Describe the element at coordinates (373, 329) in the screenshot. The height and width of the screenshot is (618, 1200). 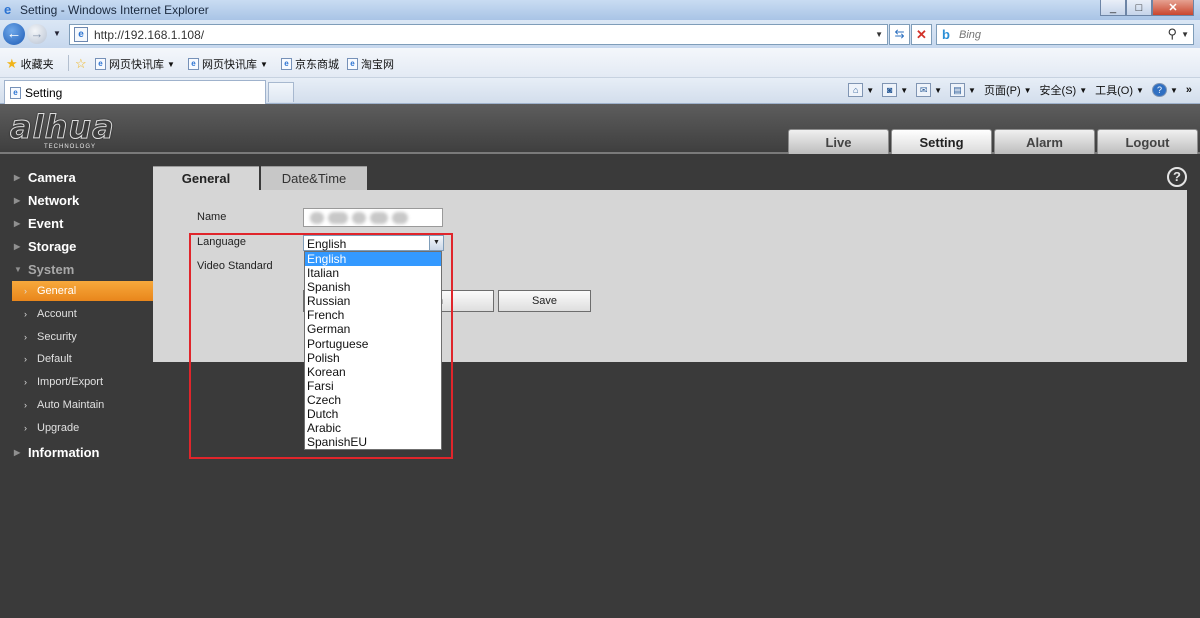
I see `language-option-german: German` at that location.